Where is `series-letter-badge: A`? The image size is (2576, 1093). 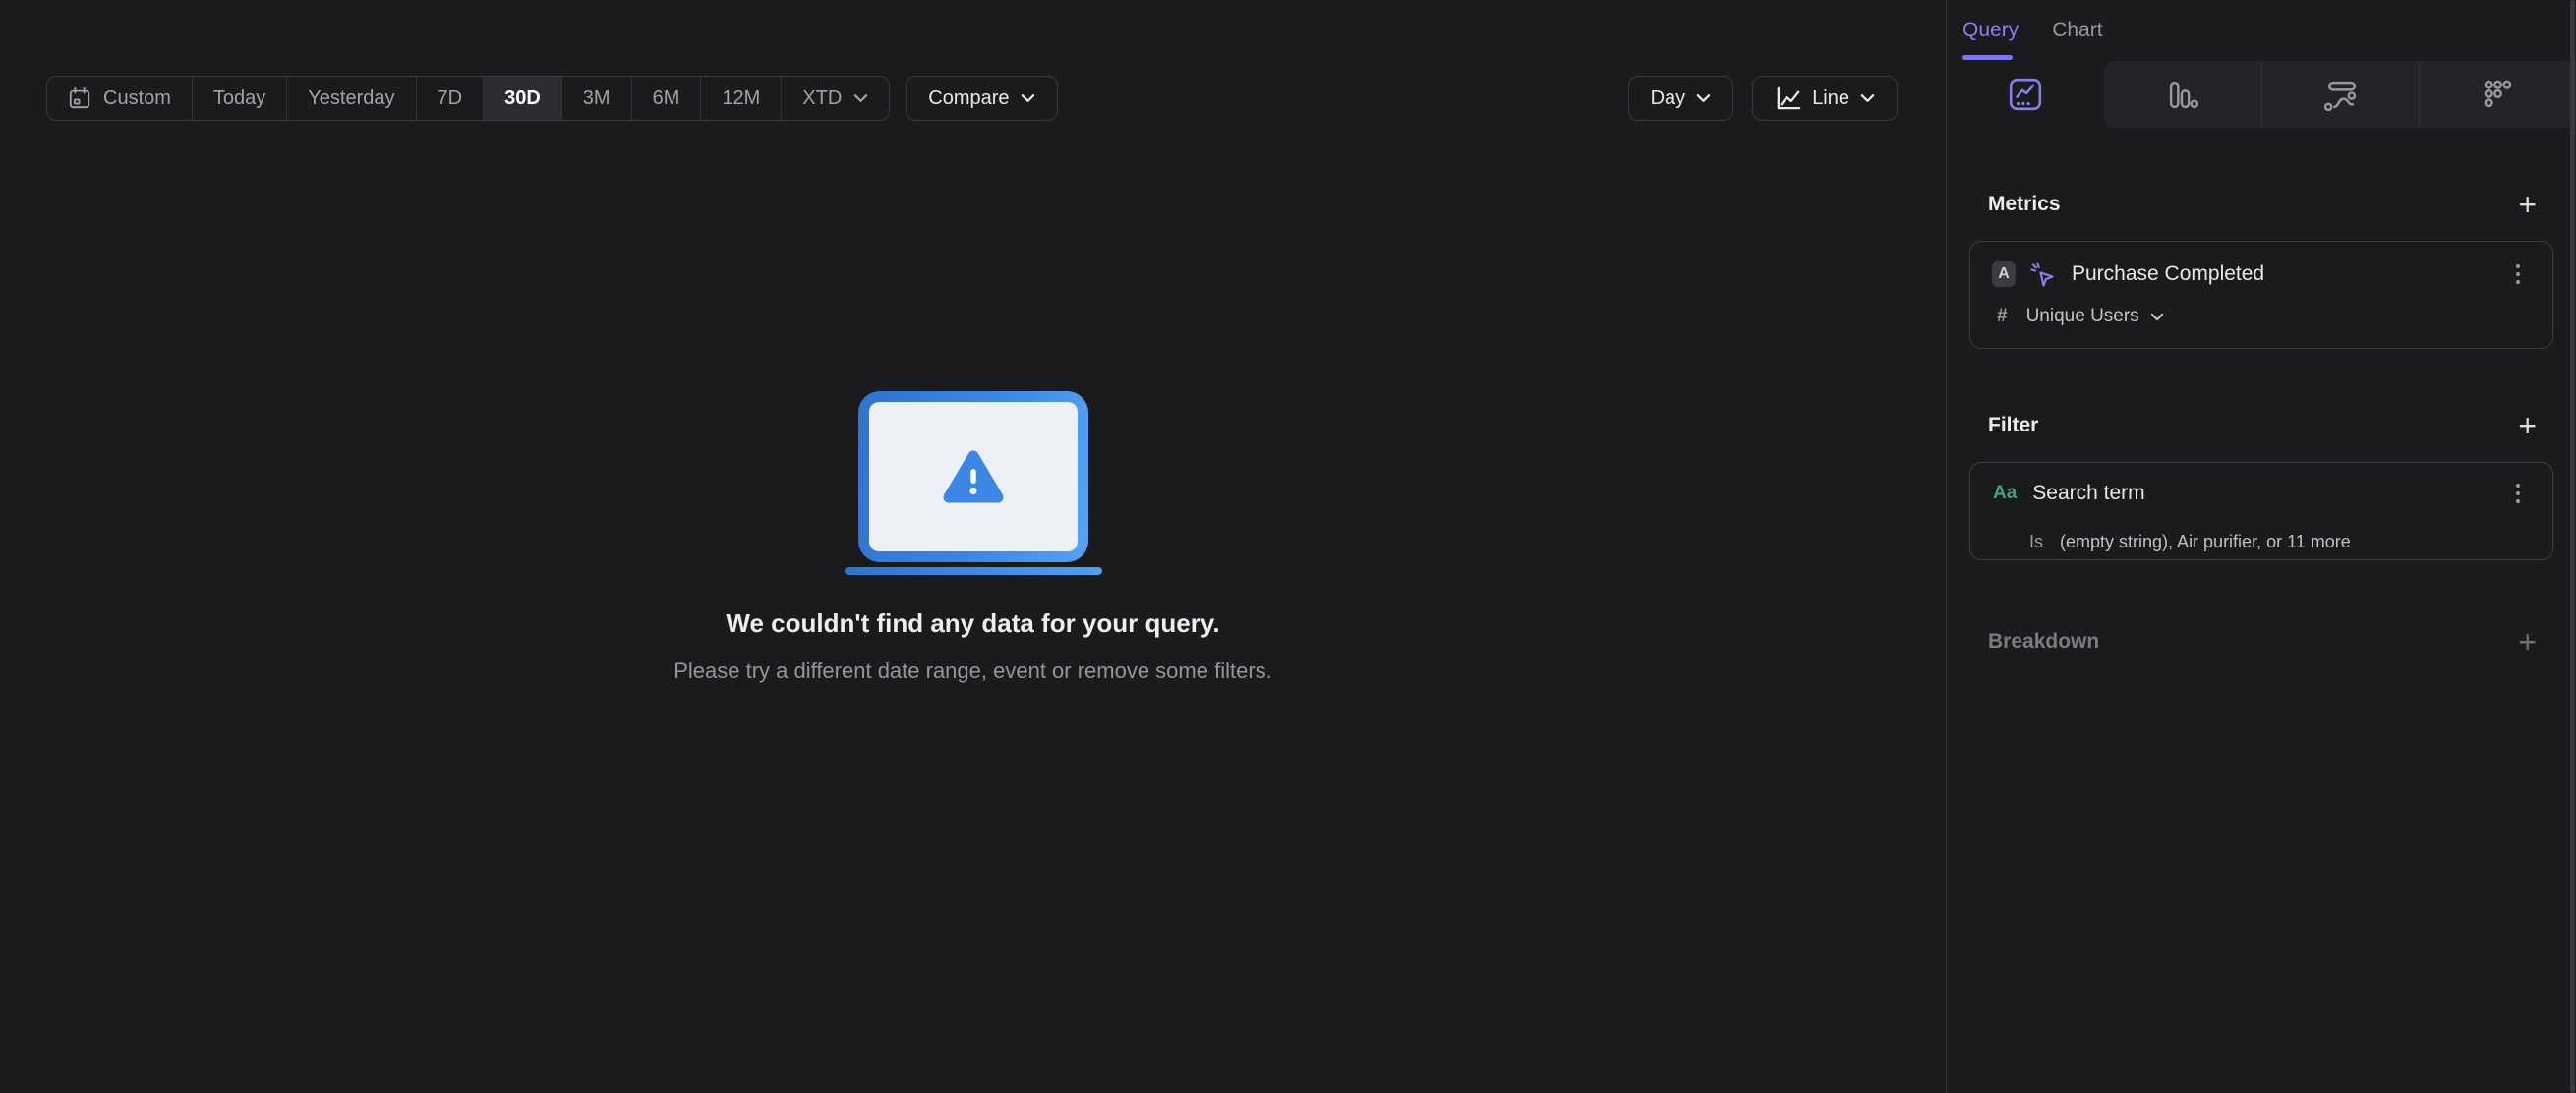 series-letter-badge: A is located at coordinates (2004, 274).